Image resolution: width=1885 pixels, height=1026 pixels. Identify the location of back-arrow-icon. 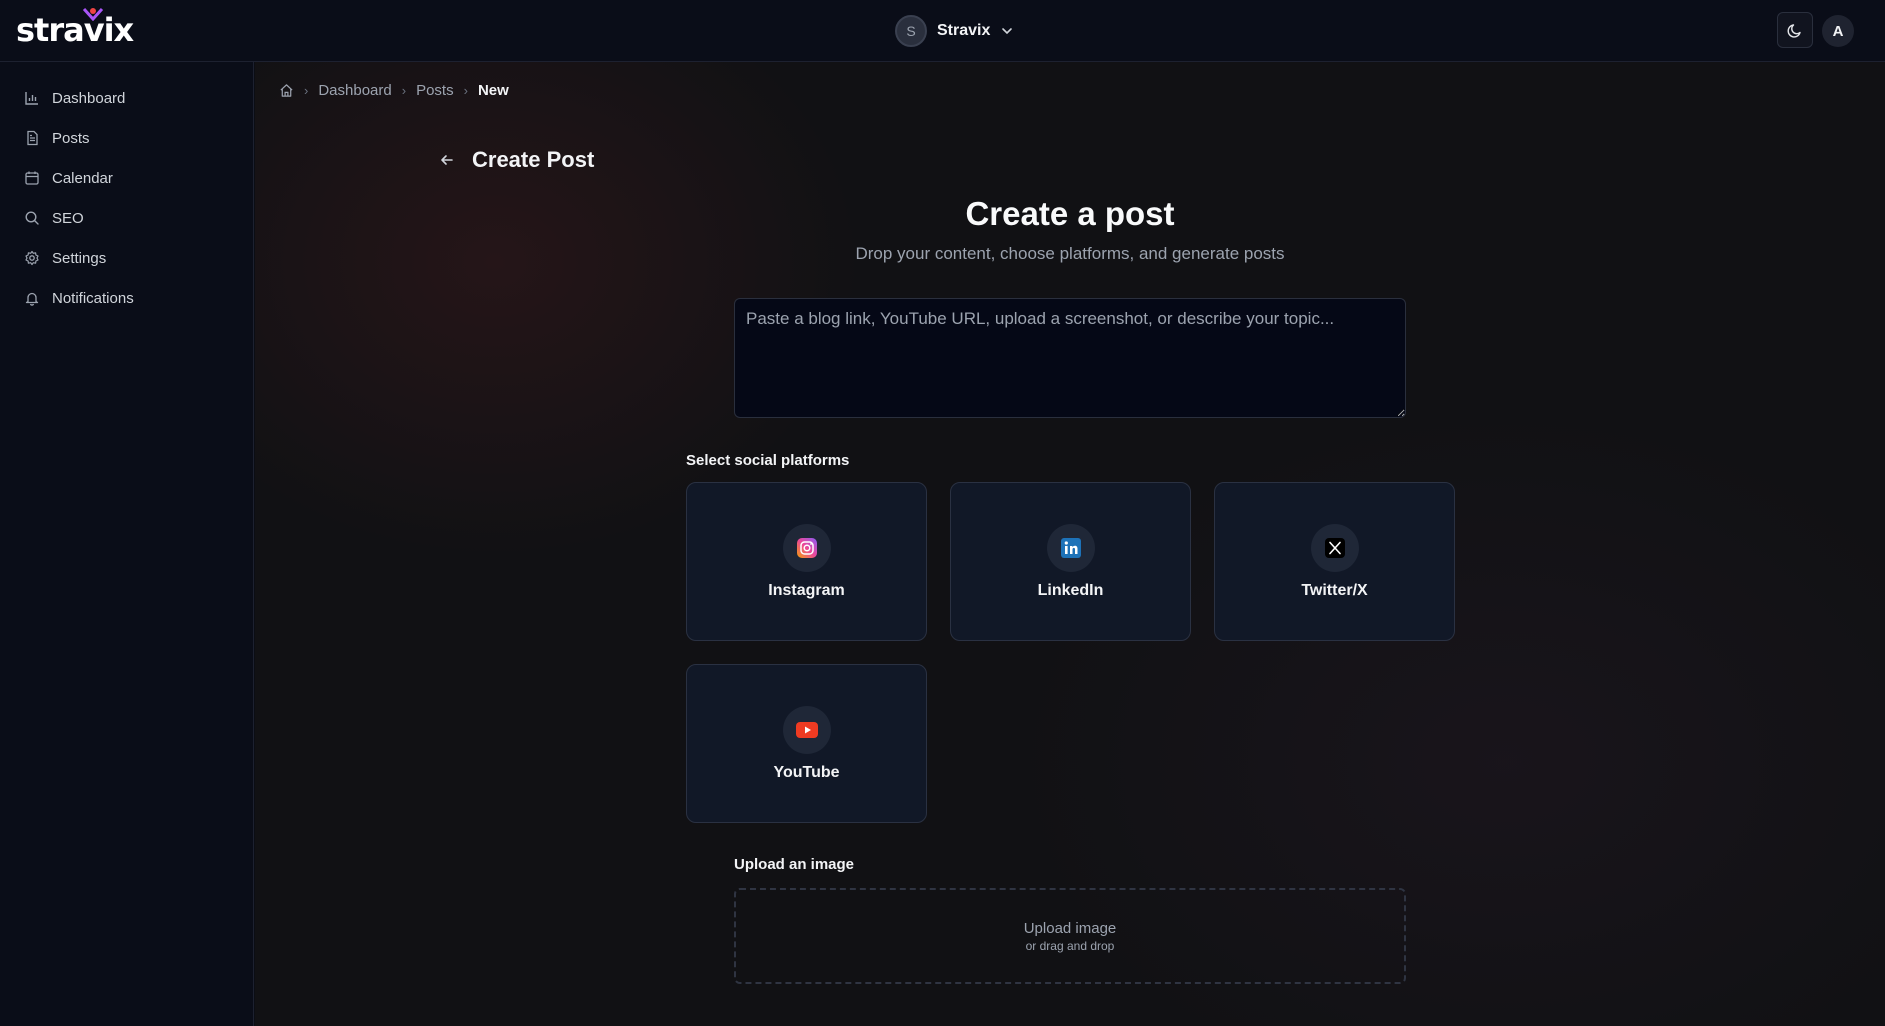
(447, 160).